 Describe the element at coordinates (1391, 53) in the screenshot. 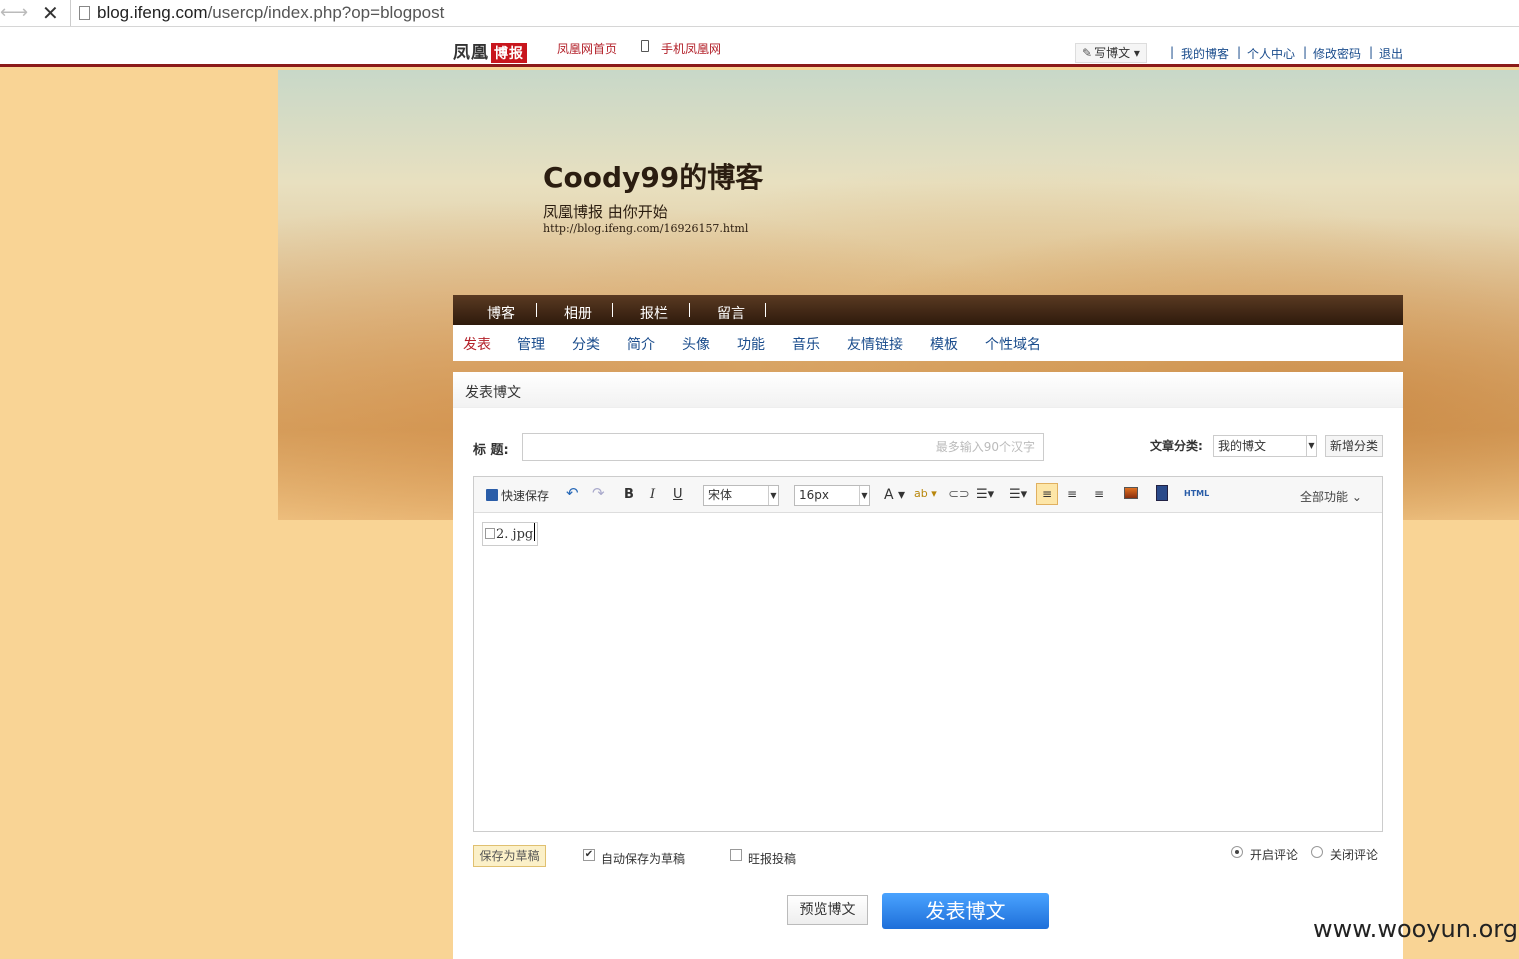

I see `logout-link: 退出` at that location.